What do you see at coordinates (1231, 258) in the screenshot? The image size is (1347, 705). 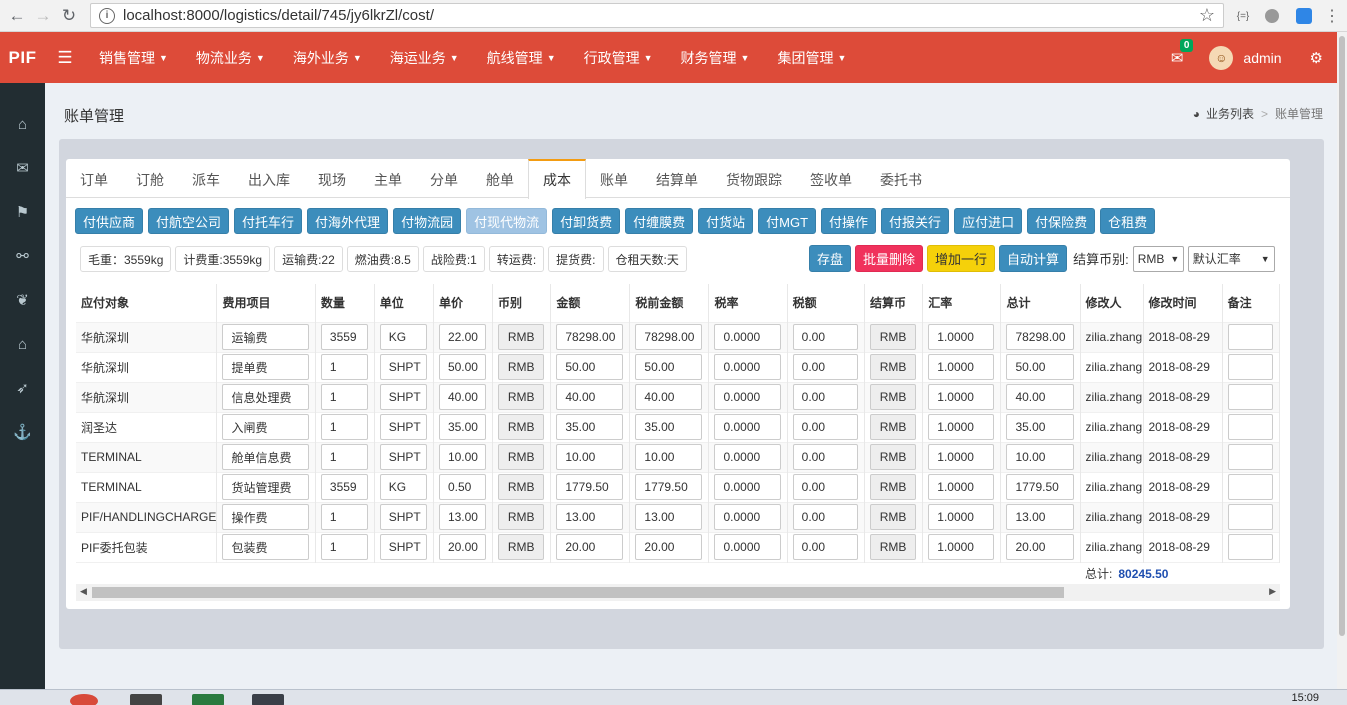 I see `exchange-rate-select: 默认汇率 ▼` at bounding box center [1231, 258].